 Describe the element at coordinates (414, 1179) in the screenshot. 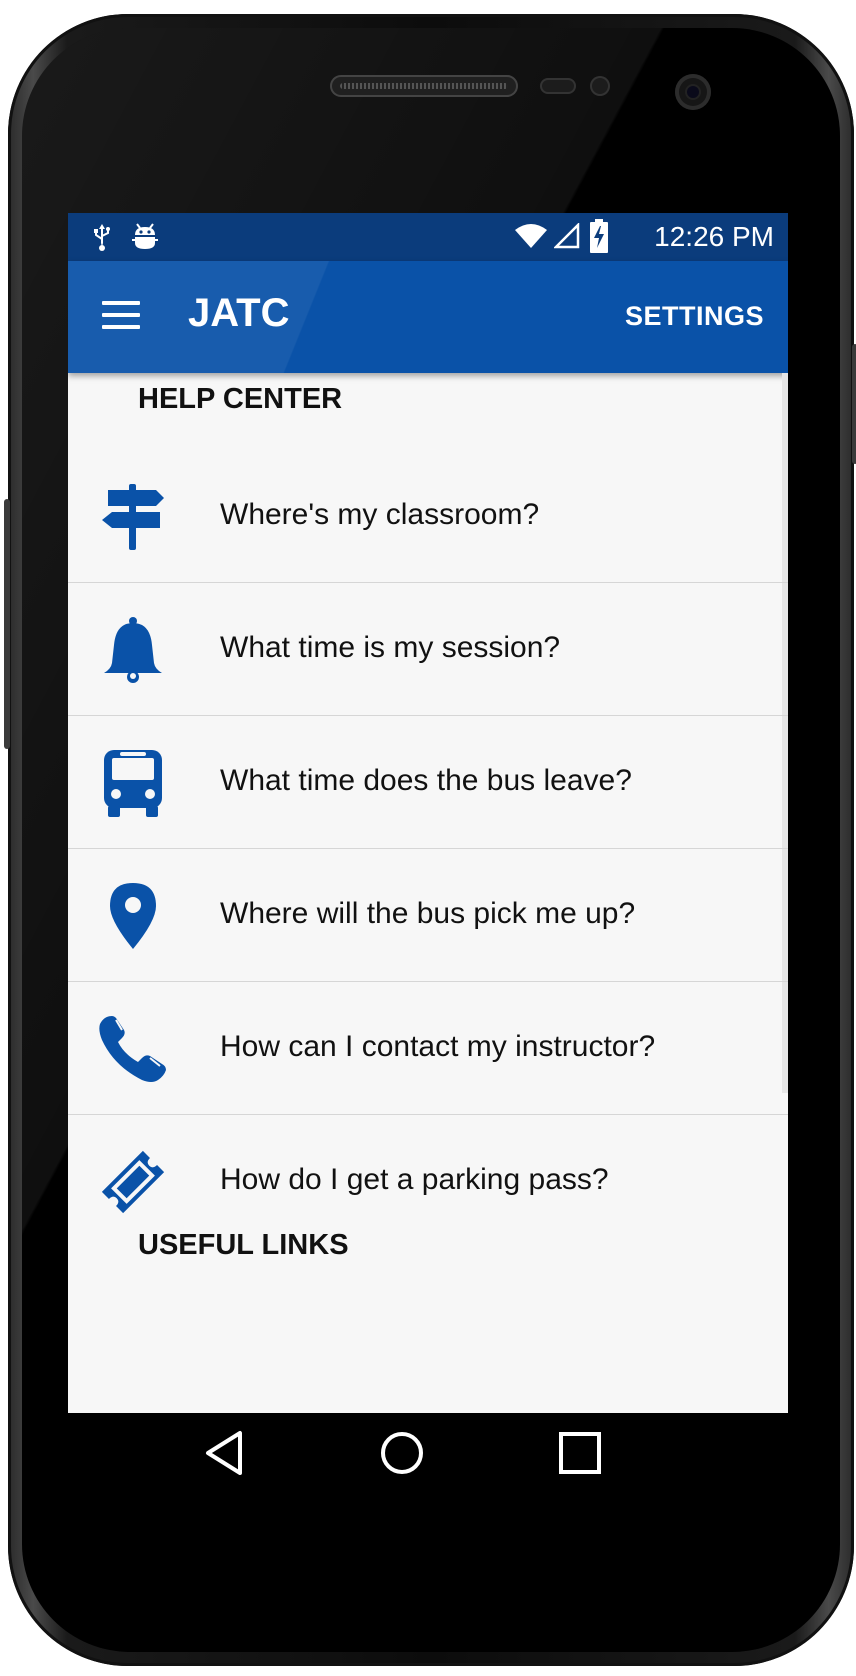

I see `help-item-label: How do I get a parking pass?` at that location.